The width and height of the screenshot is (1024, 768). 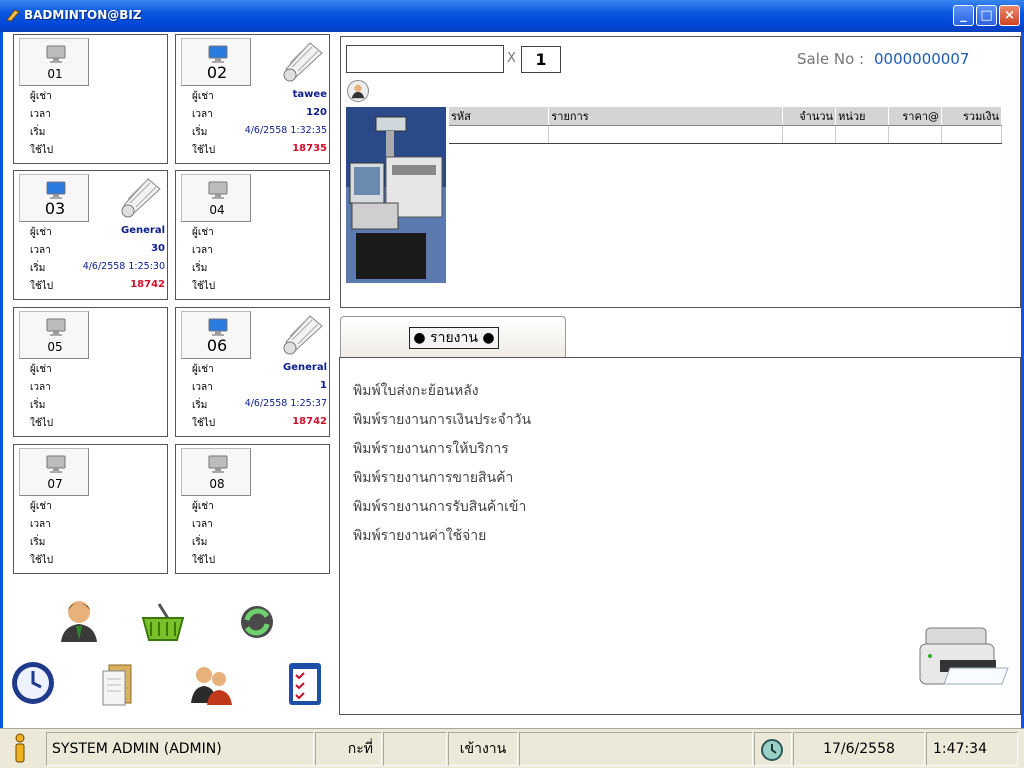 What do you see at coordinates (13, 15) in the screenshot?
I see `app-icon` at bounding box center [13, 15].